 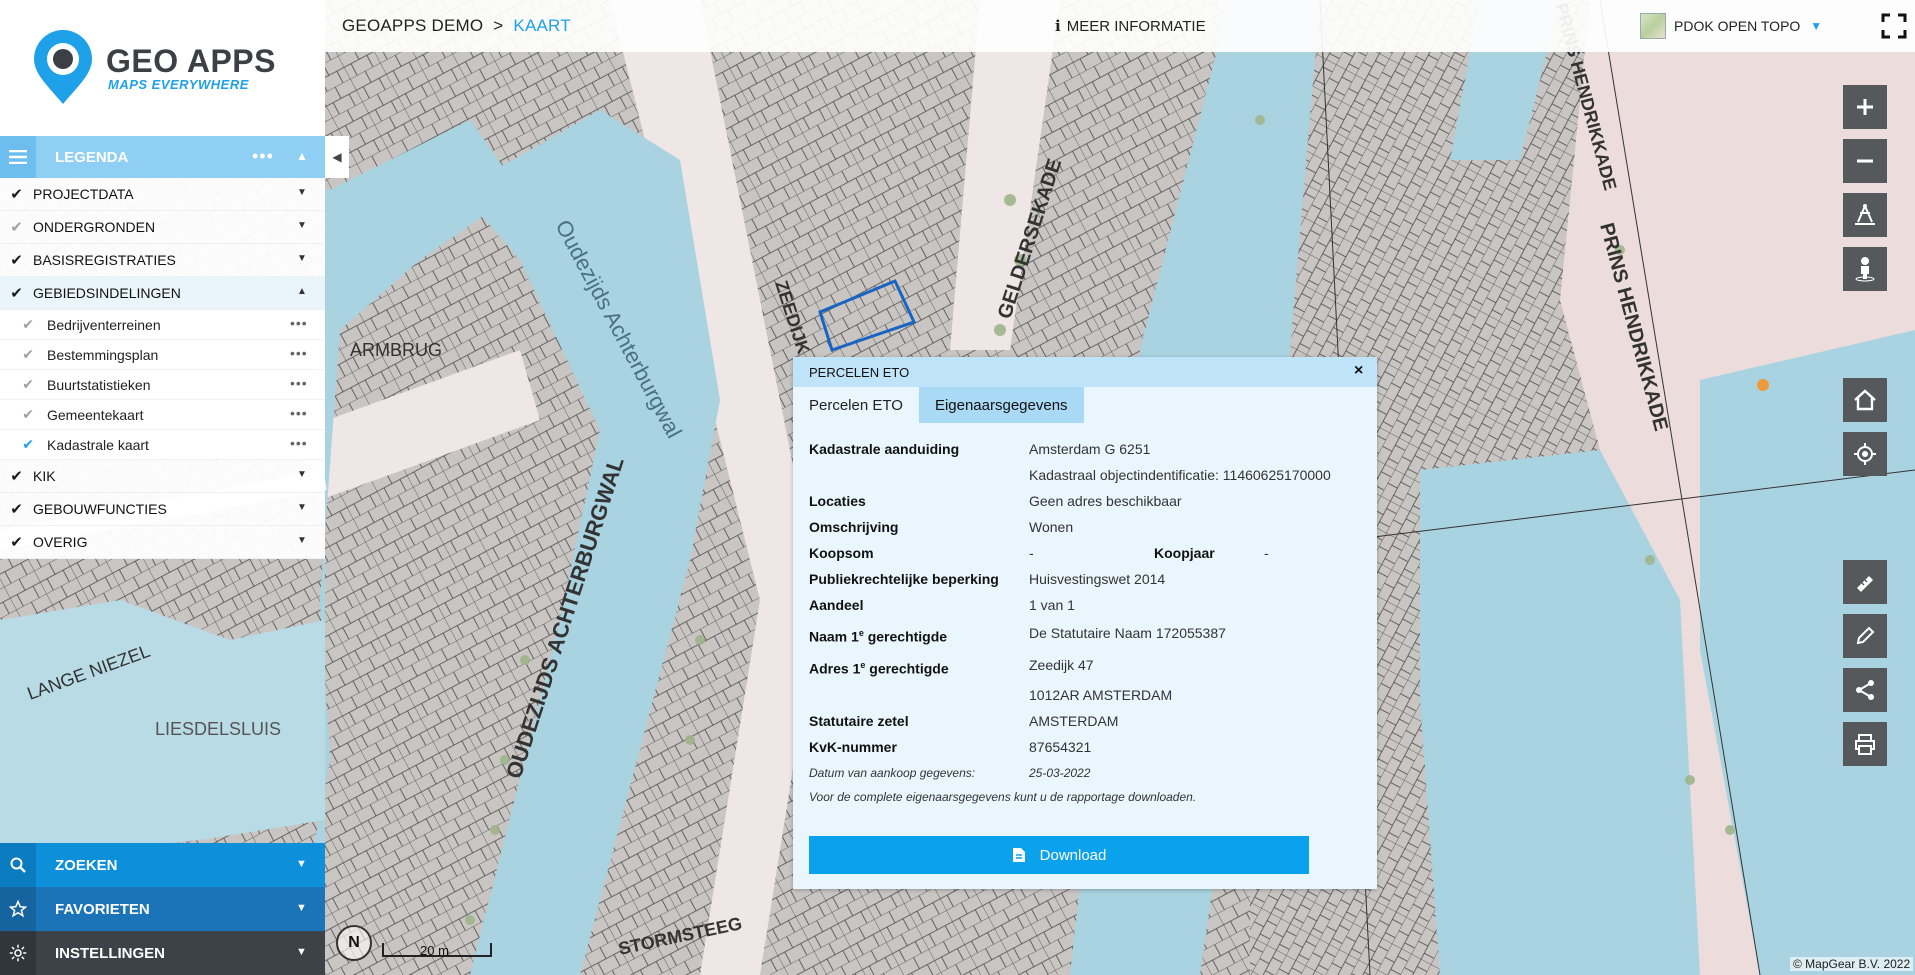 I want to click on field-label-text: Adres 1, so click(x=835, y=668).